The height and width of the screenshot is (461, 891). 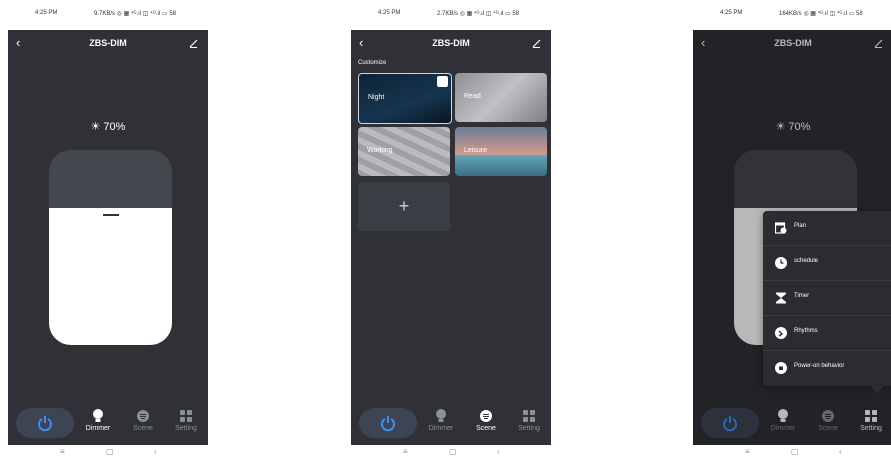 I want to click on calendar-clock-icon, so click(x=781, y=228).